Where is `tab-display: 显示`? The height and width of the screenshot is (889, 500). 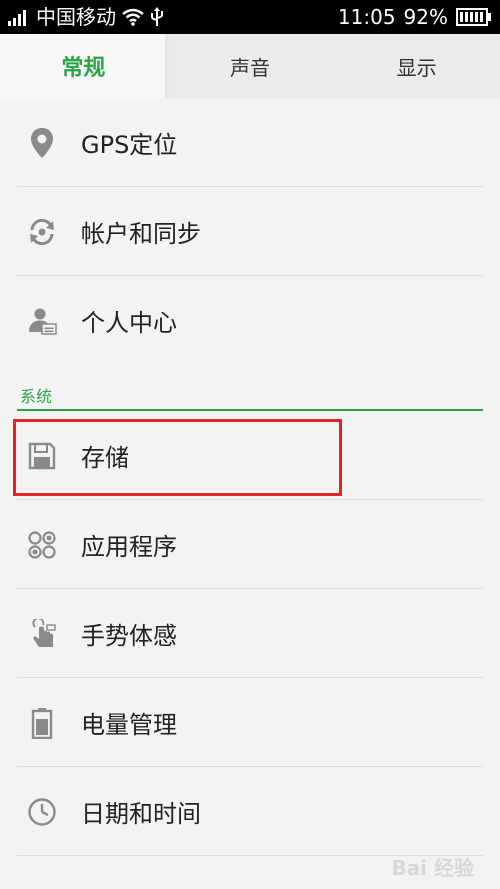
tab-display: 显示 is located at coordinates (416, 66).